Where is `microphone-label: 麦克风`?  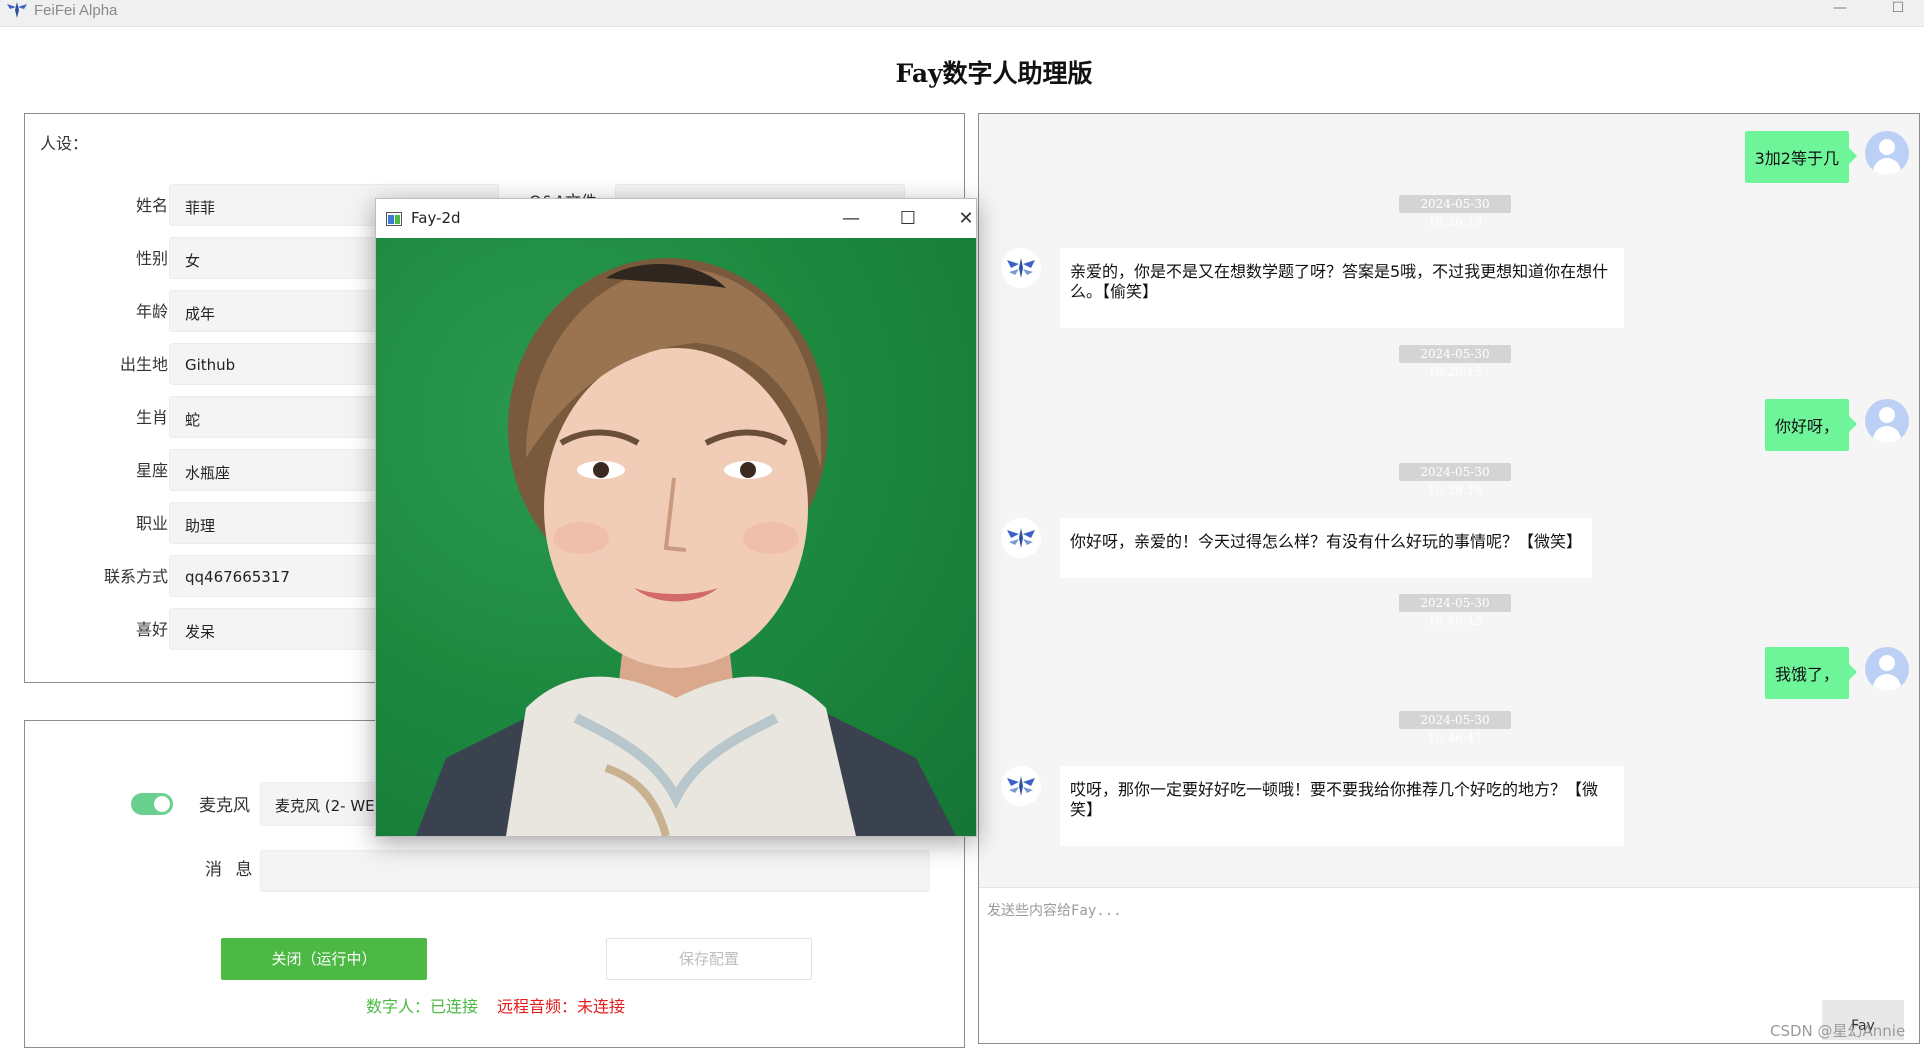 microphone-label: 麦克风 is located at coordinates (224, 806).